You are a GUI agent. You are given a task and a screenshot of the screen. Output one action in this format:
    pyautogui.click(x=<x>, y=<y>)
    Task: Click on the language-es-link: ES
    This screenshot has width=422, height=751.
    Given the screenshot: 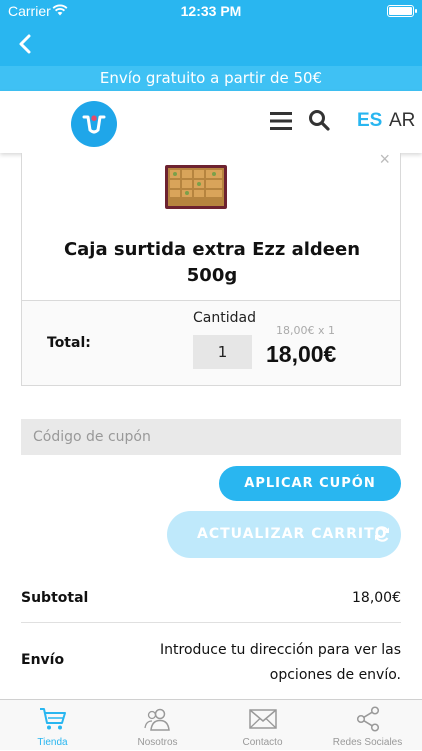 What is the action you would take?
    pyautogui.click(x=369, y=121)
    